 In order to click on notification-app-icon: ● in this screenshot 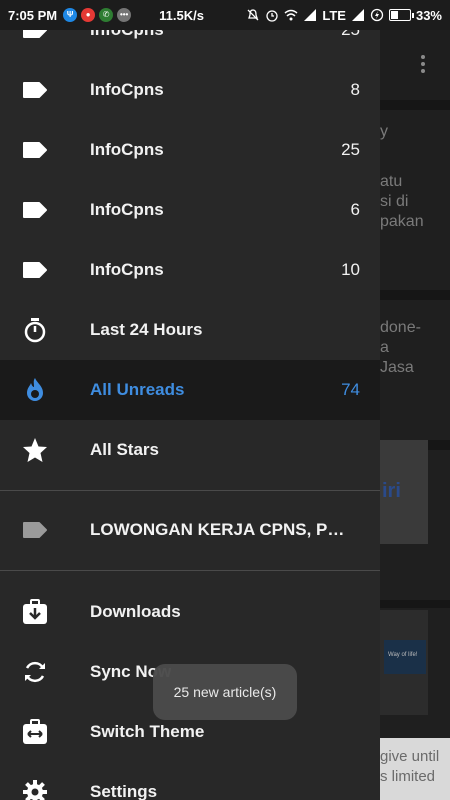, I will do `click(88, 15)`.